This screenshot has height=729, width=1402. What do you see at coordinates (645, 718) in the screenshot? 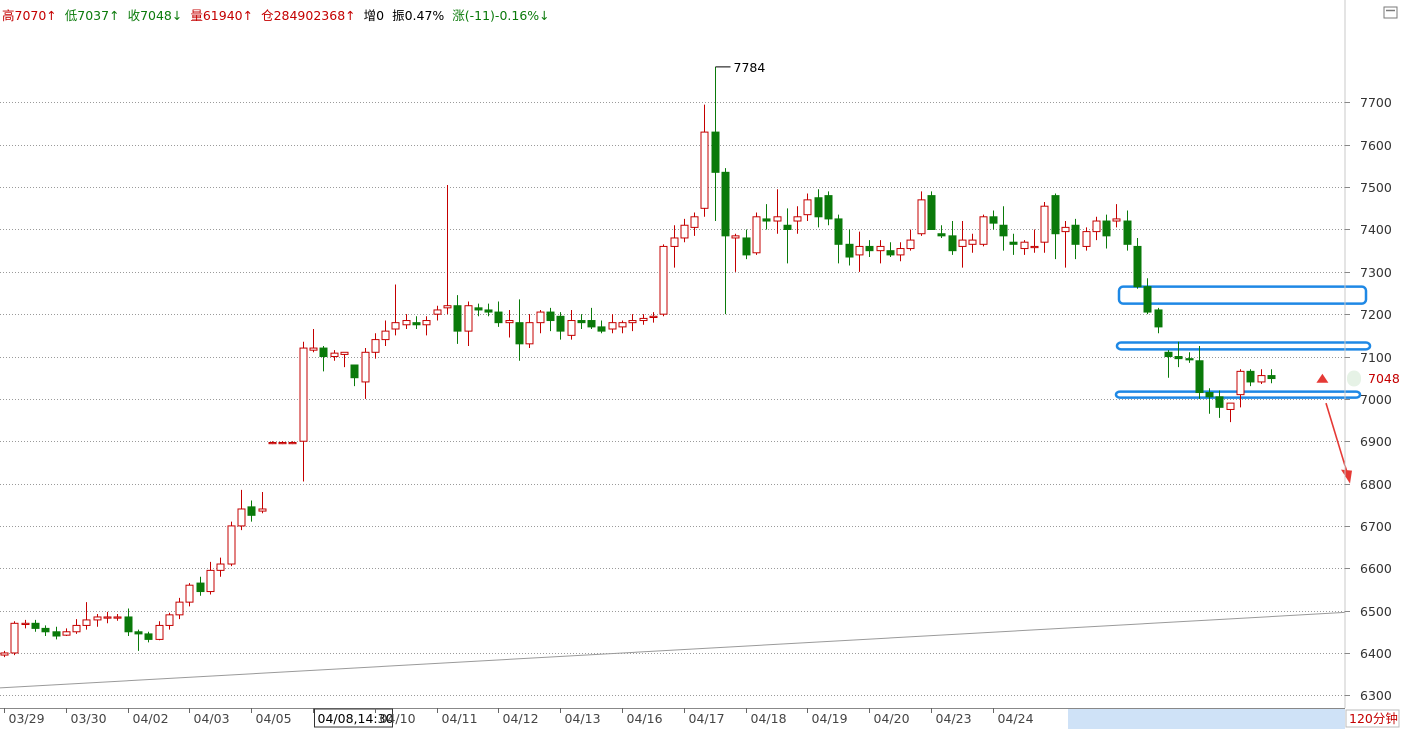
I see `x-tick-label: 04/16` at bounding box center [645, 718].